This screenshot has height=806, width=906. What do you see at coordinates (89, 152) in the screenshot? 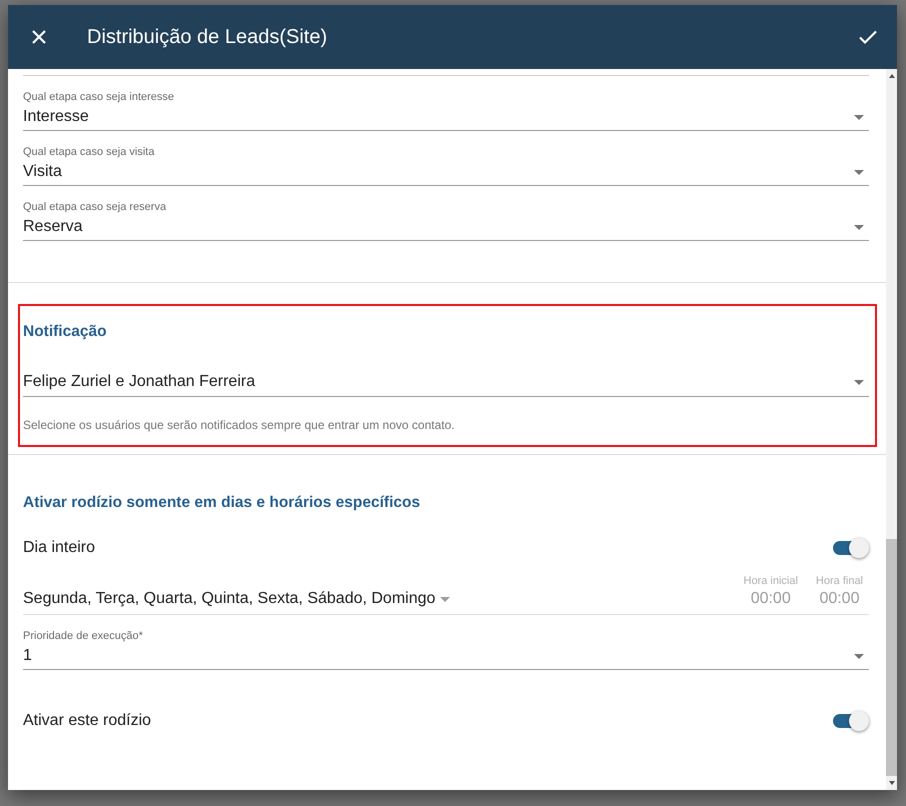
I see `field-label: Qual etapa caso seja visita` at bounding box center [89, 152].